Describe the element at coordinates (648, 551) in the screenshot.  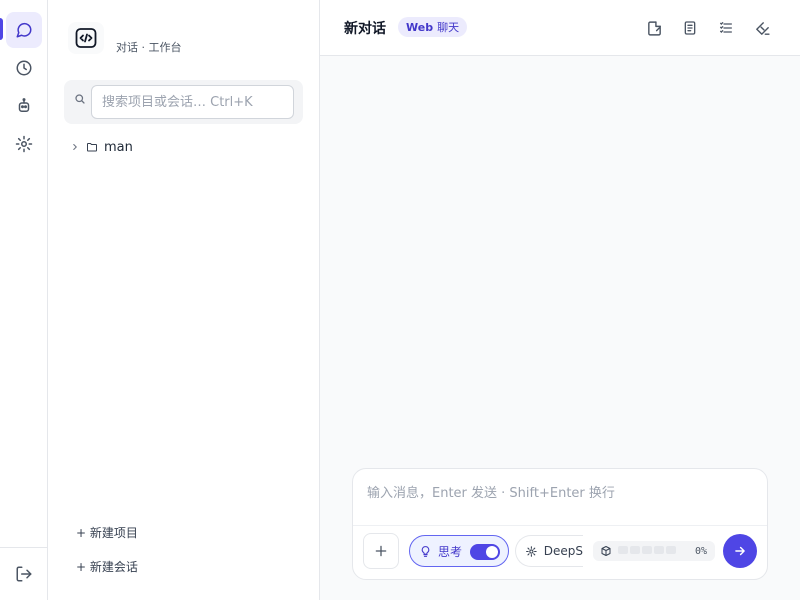
I see `context-meter` at that location.